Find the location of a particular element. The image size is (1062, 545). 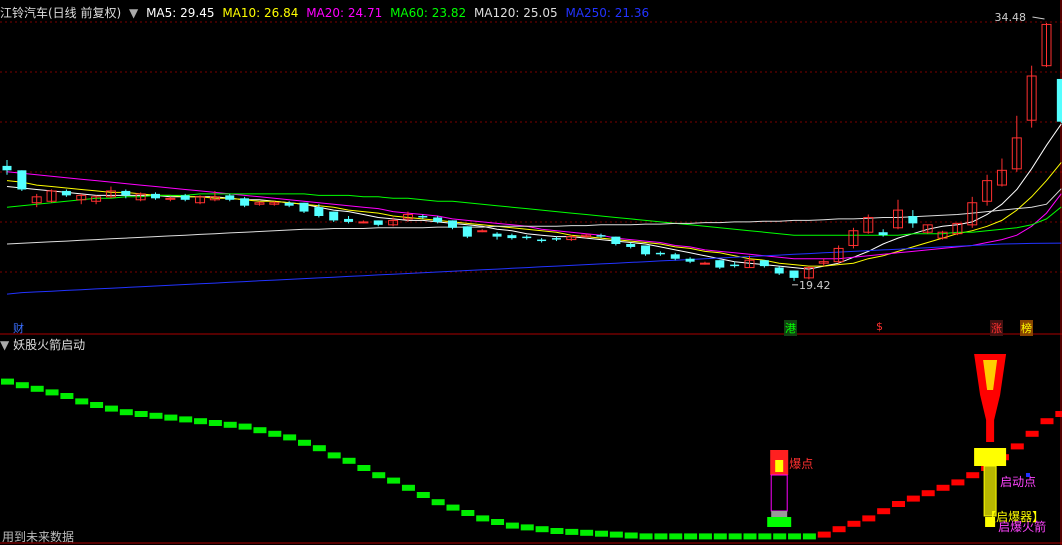

rocket-tail is located at coordinates (990, 431).